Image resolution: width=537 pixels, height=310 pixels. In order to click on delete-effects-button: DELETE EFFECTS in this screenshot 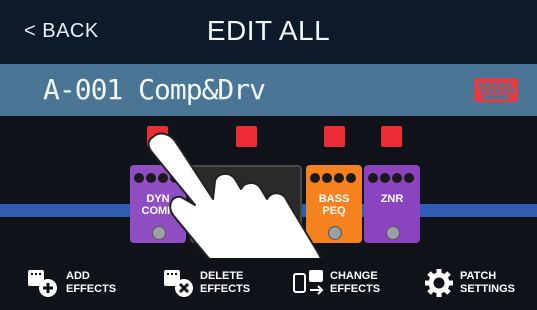, I will do `click(215, 284)`.